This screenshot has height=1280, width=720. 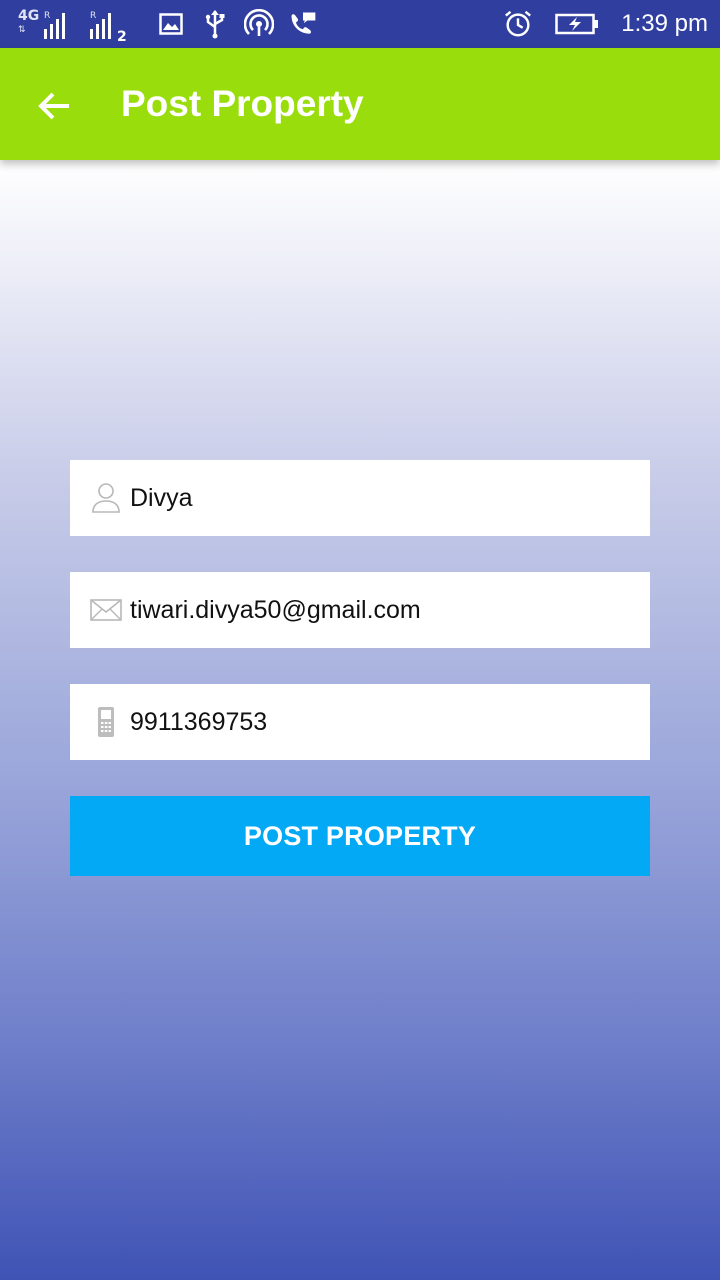 What do you see at coordinates (116, 27) in the screenshot?
I see `sim2-signal: R 2` at bounding box center [116, 27].